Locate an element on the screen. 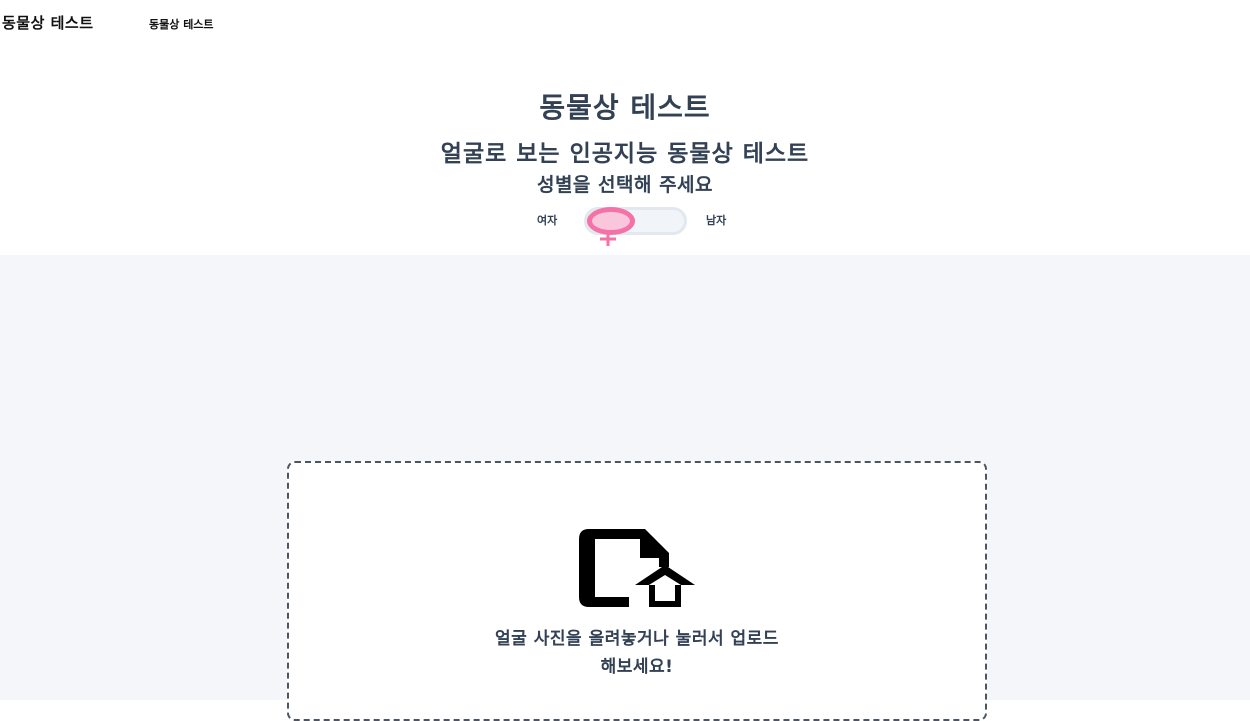 The image size is (1250, 721). toggle-knob is located at coordinates (611, 221).